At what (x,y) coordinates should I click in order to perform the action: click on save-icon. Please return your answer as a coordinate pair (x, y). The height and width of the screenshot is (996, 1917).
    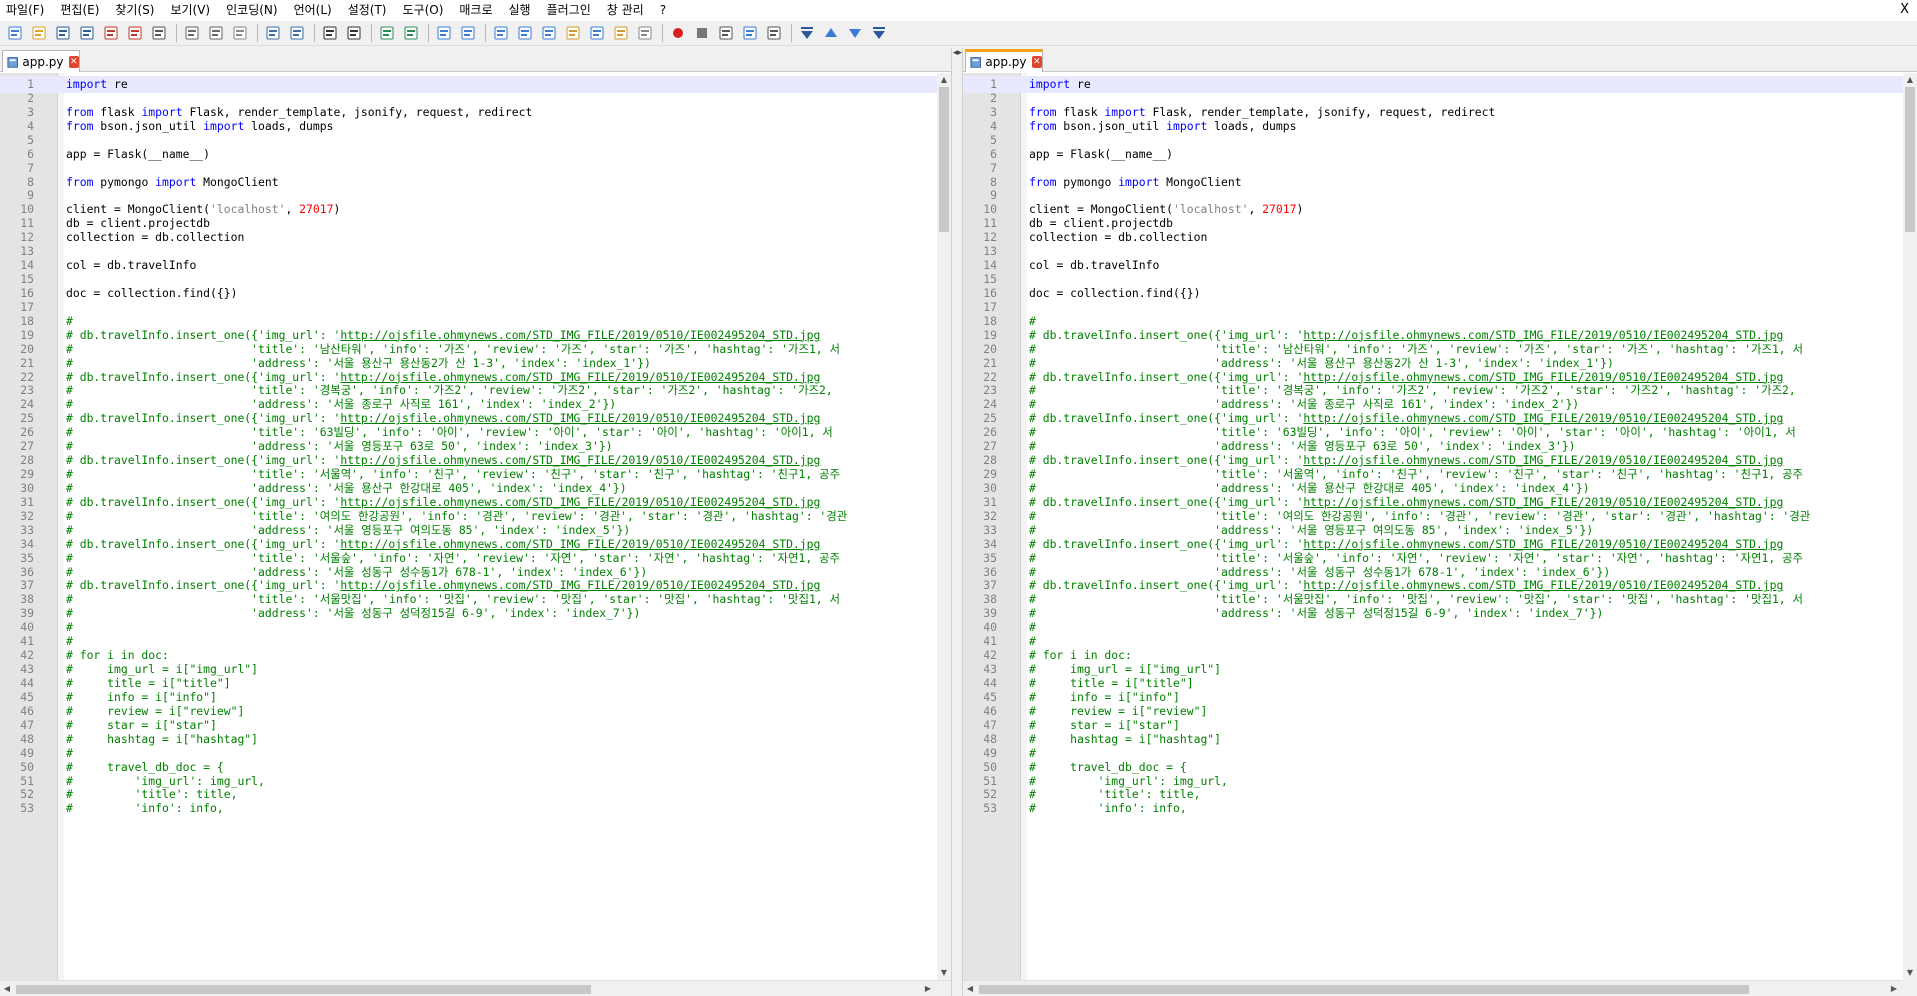
    Looking at the image, I should click on (63, 33).